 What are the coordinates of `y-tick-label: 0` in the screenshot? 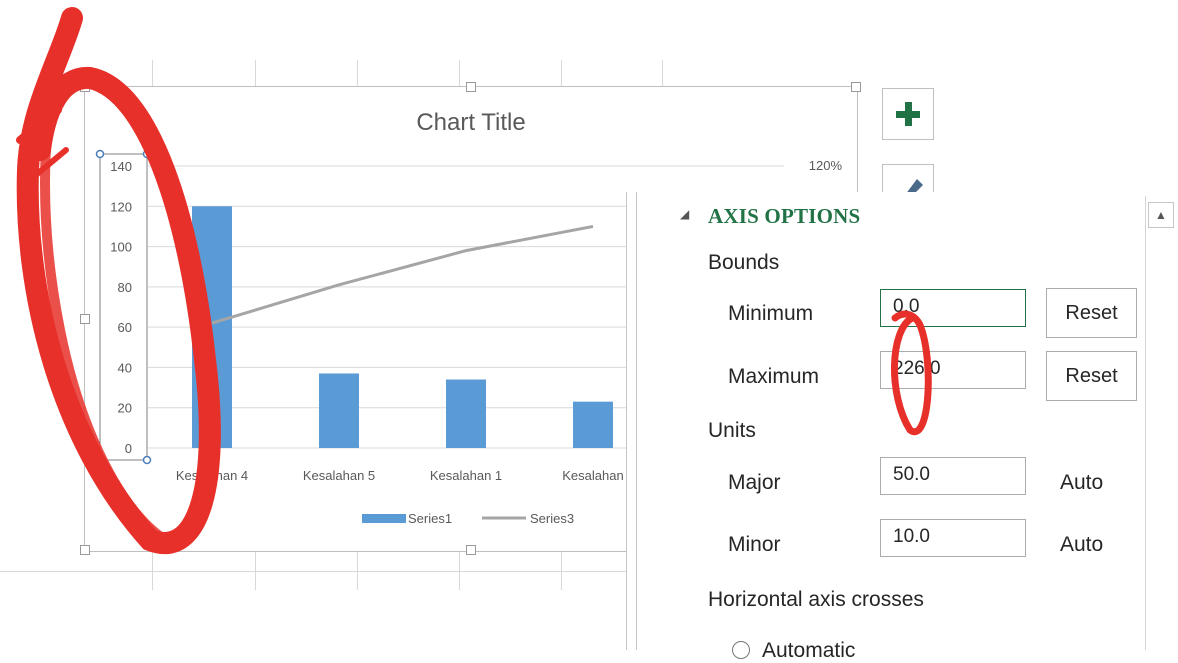 It's located at (128, 448).